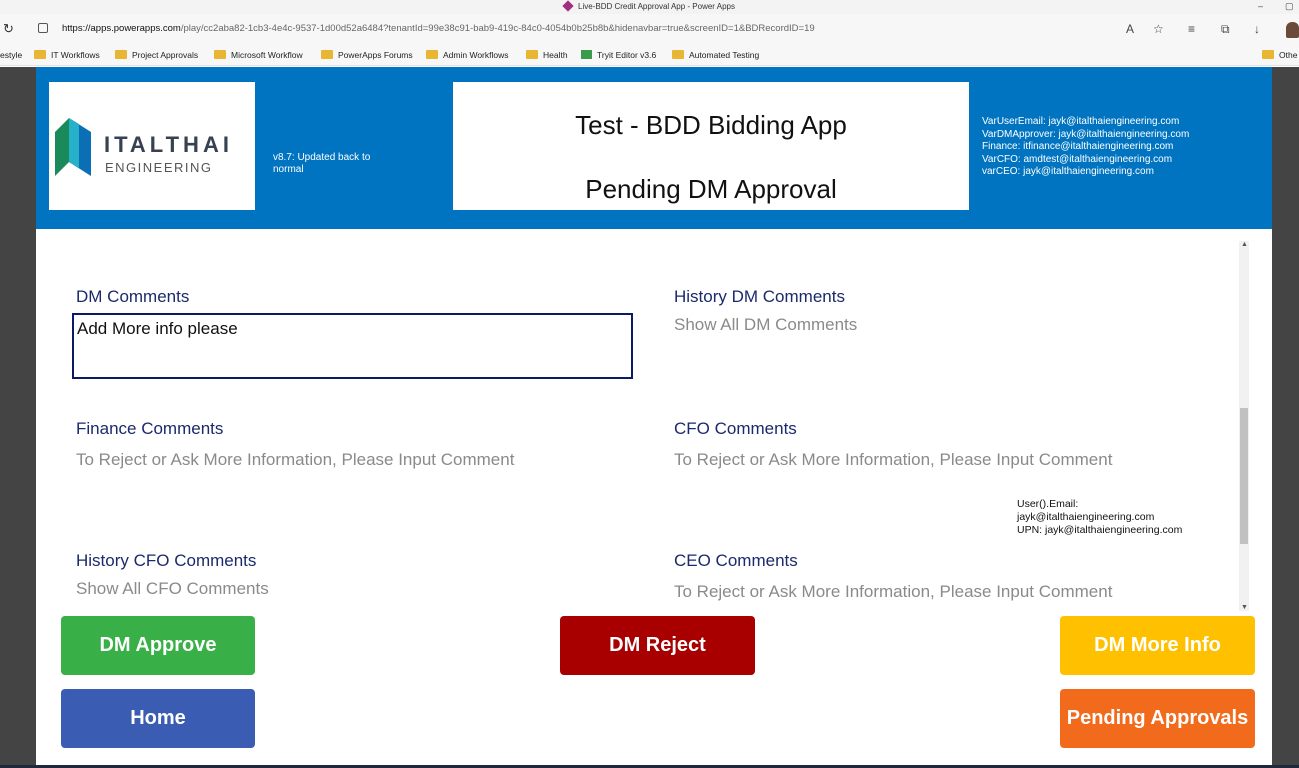 This screenshot has height=768, width=1299. I want to click on bookmark-health: Health, so click(547, 55).